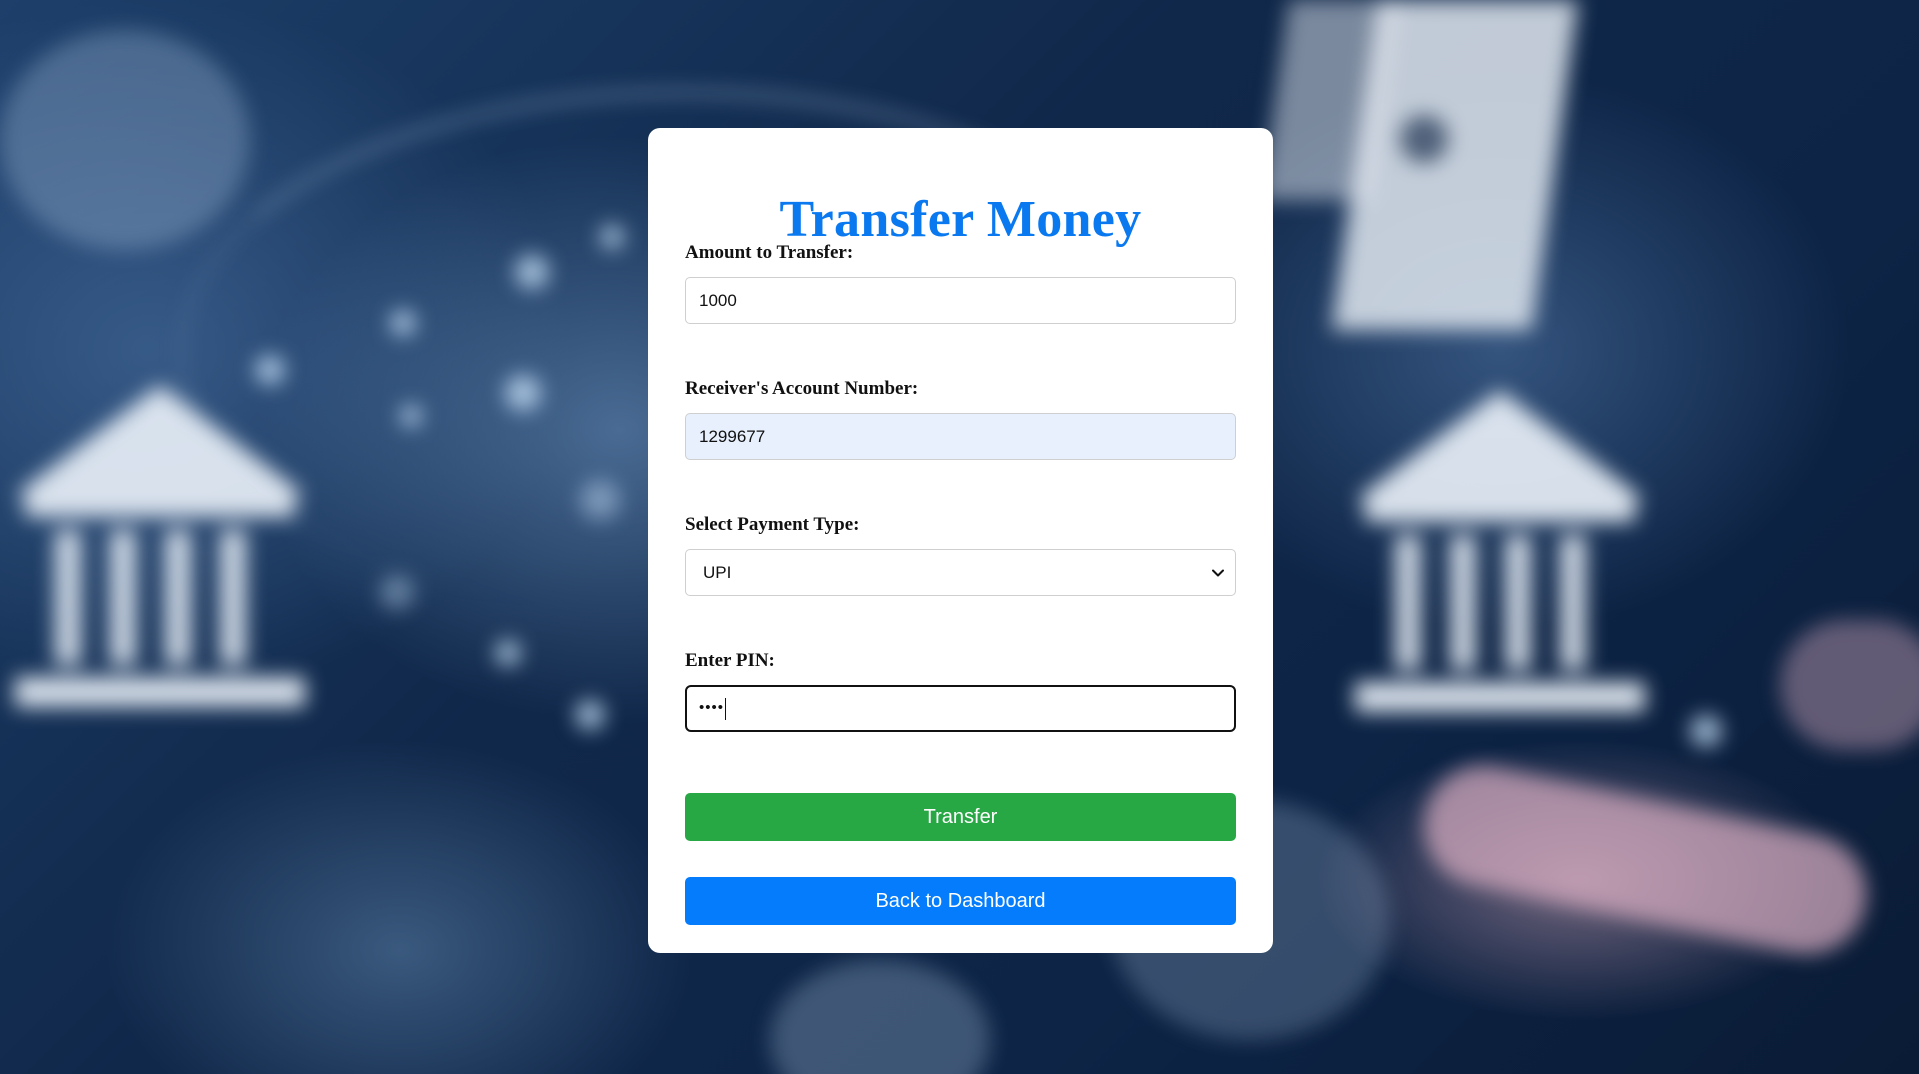 The height and width of the screenshot is (1074, 1919). Describe the element at coordinates (1500, 555) in the screenshot. I see `bank-right-icon` at that location.